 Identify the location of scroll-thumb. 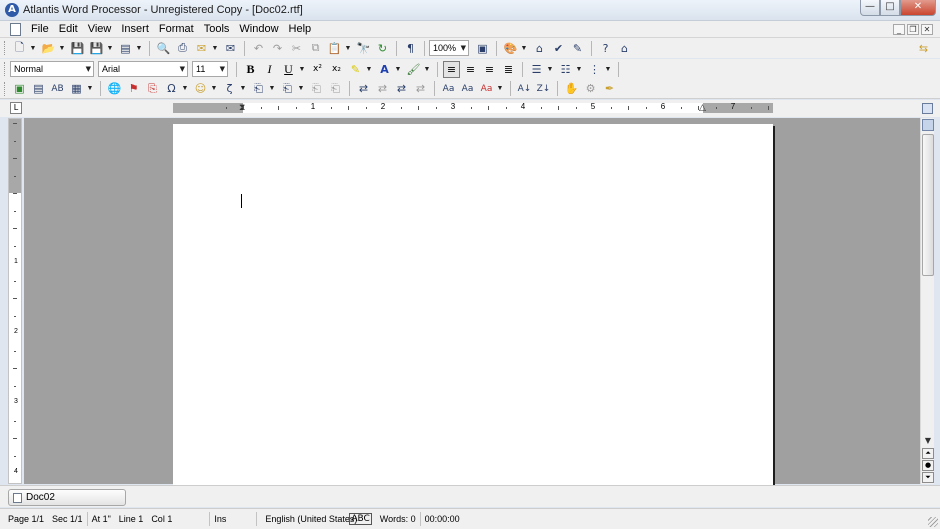
(928, 205).